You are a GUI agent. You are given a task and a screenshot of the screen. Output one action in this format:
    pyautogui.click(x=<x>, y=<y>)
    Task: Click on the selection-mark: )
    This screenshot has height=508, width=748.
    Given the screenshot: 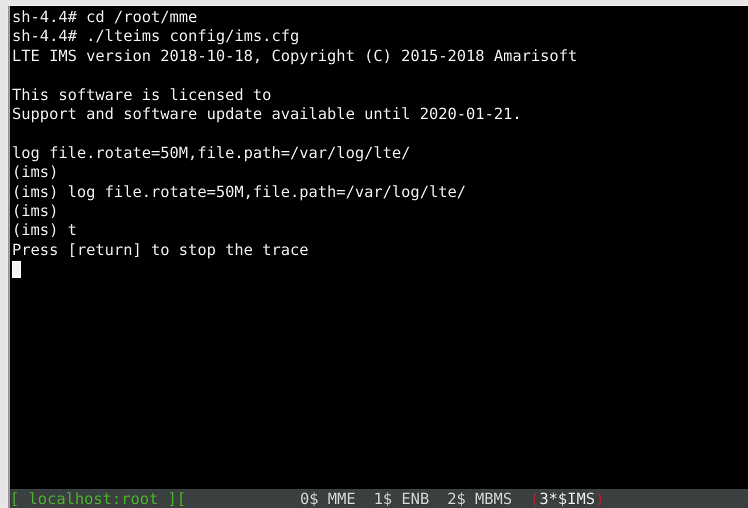 What is the action you would take?
    pyautogui.click(x=599, y=499)
    